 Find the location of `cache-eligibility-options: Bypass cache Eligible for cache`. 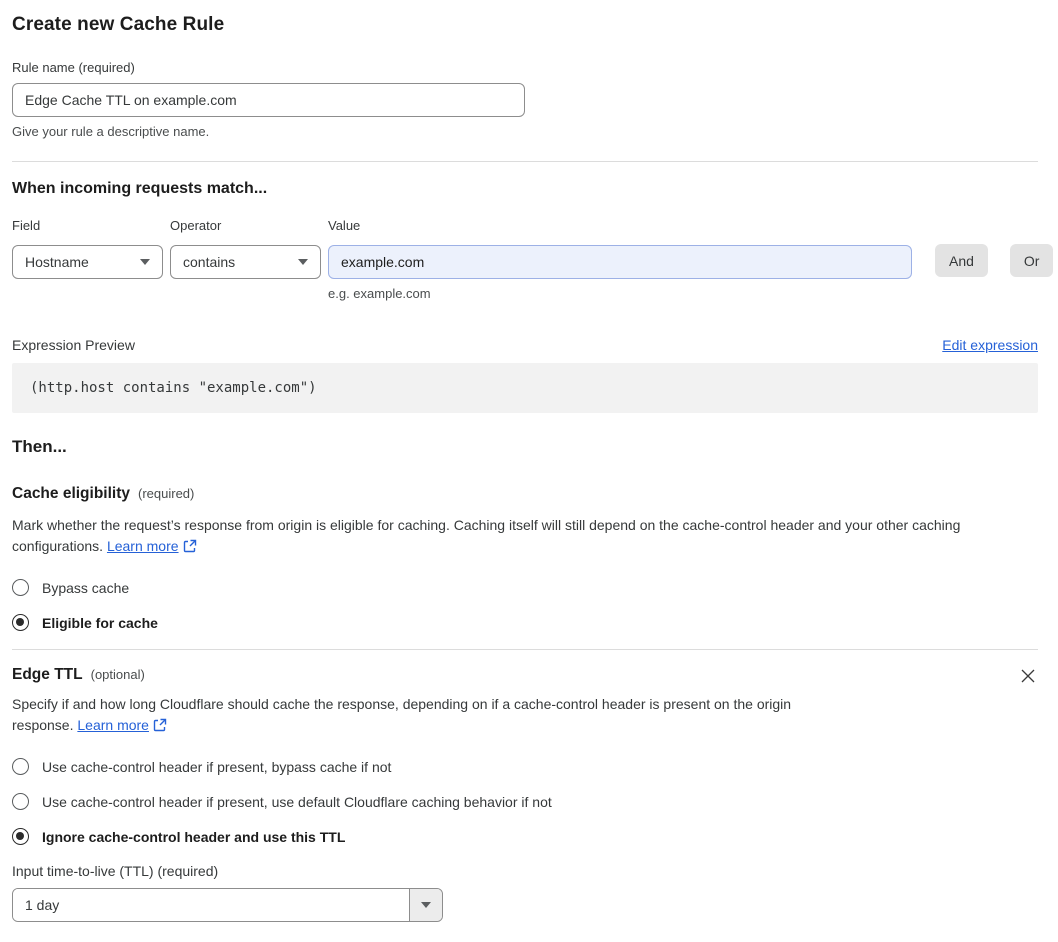

cache-eligibility-options: Bypass cache Eligible for cache is located at coordinates (525, 605).